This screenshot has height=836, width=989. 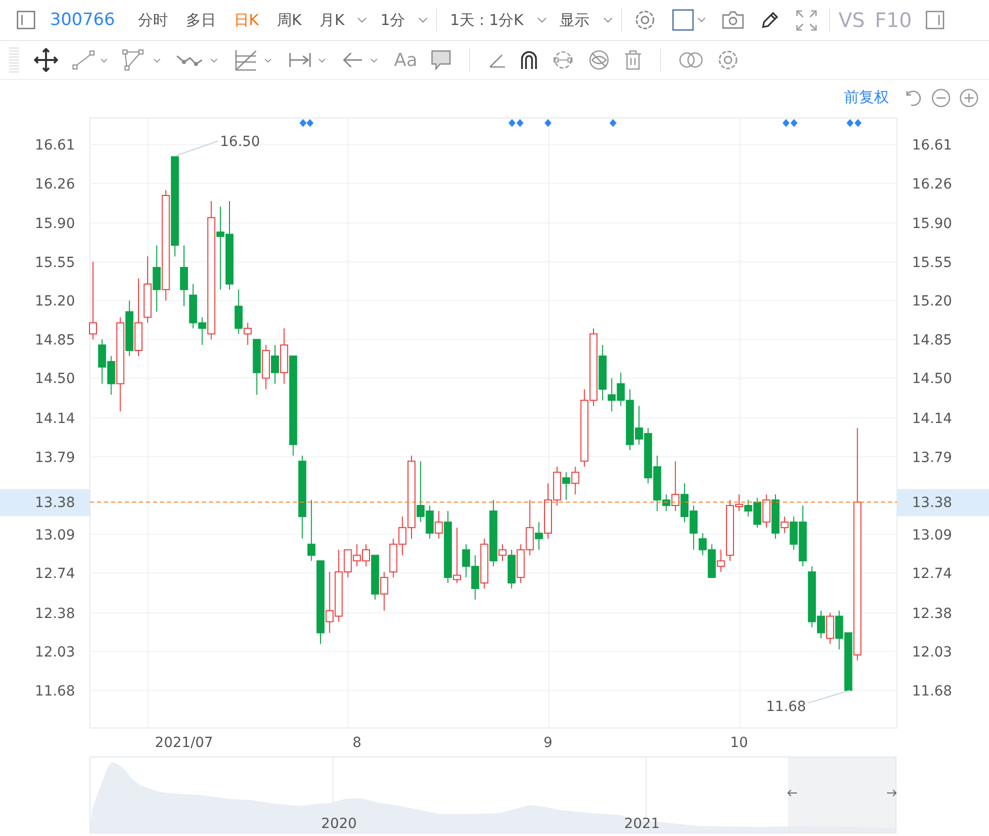 I want to click on date-axis-label: 8, so click(x=357, y=743).